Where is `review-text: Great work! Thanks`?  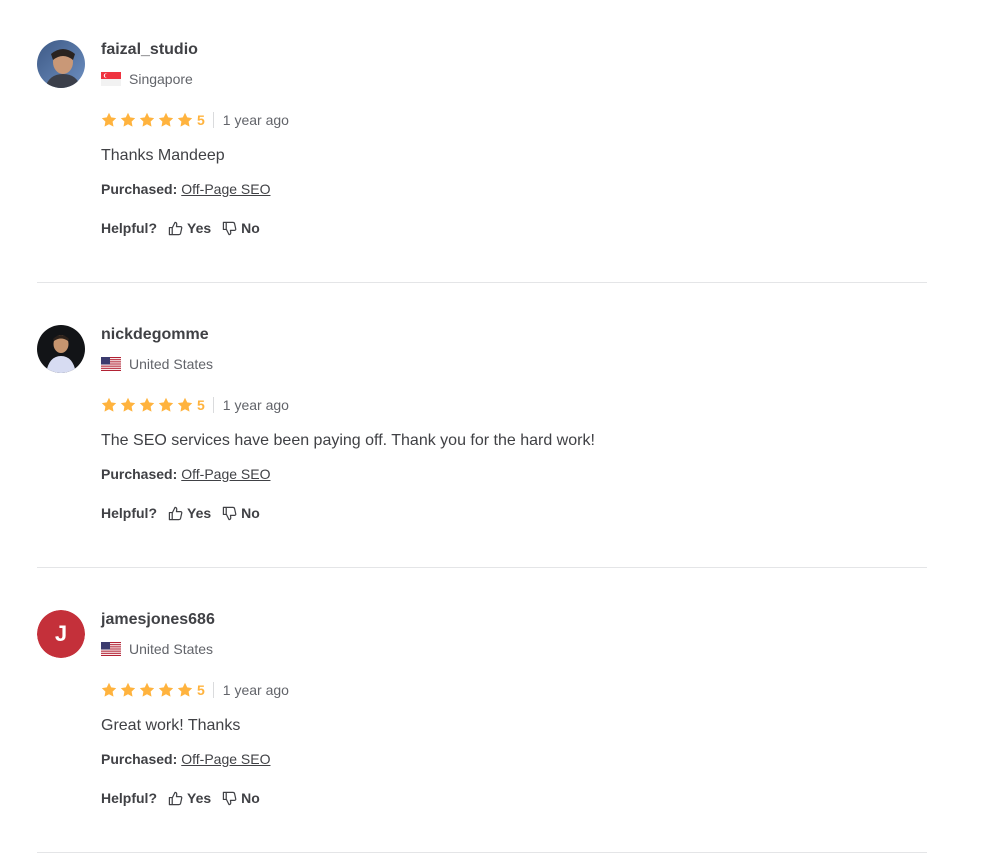
review-text: Great work! Thanks is located at coordinates (171, 725).